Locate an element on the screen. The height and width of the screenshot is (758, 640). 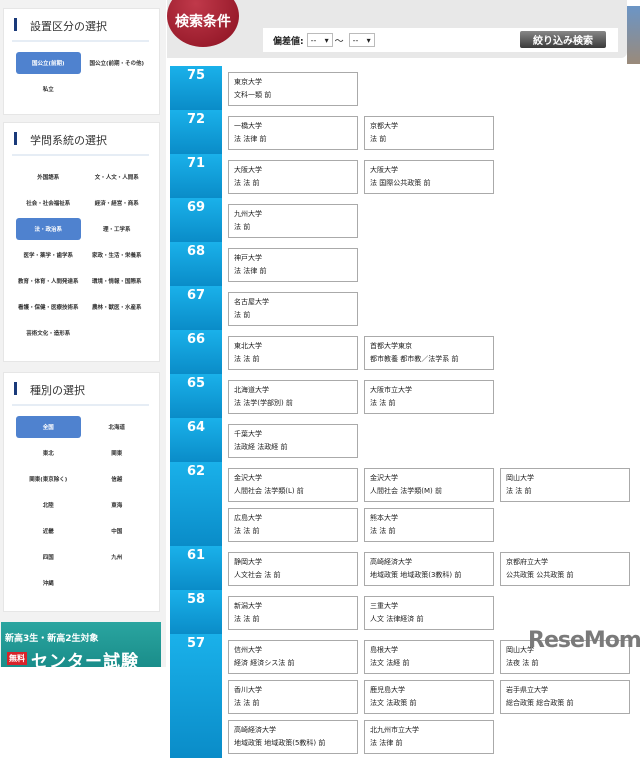
university-card: 鹿児島大学法文 法政策 前 is located at coordinates (429, 697).